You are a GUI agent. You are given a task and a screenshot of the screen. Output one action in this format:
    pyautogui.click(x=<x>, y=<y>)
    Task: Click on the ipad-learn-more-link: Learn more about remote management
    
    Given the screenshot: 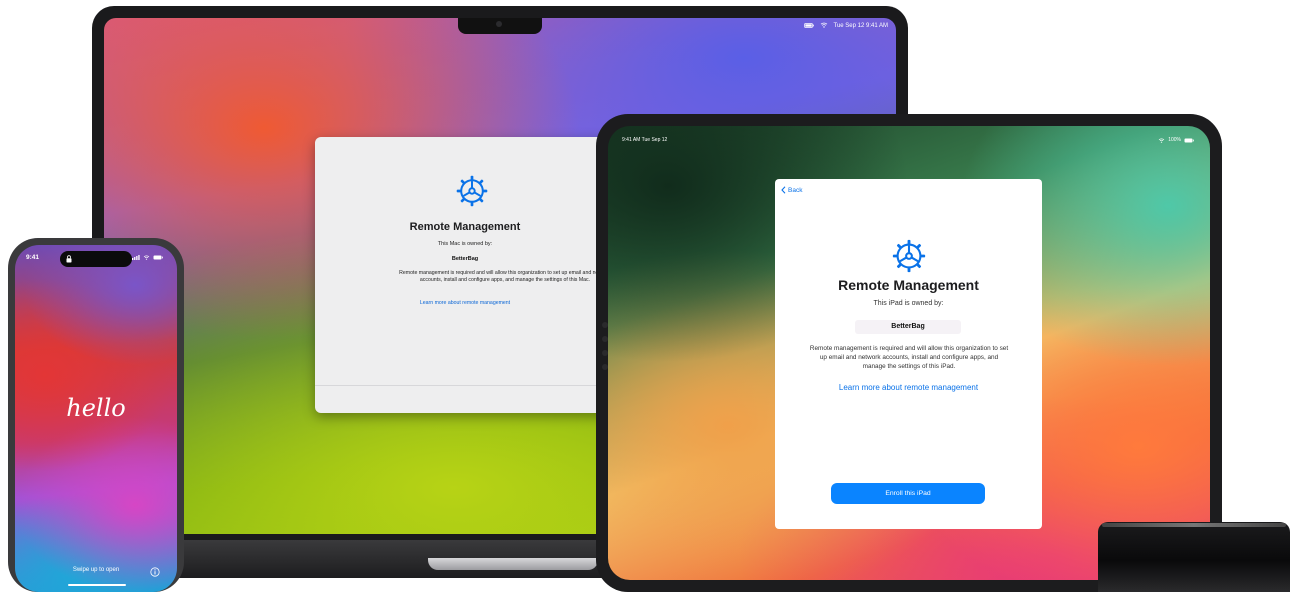 What is the action you would take?
    pyautogui.click(x=908, y=387)
    